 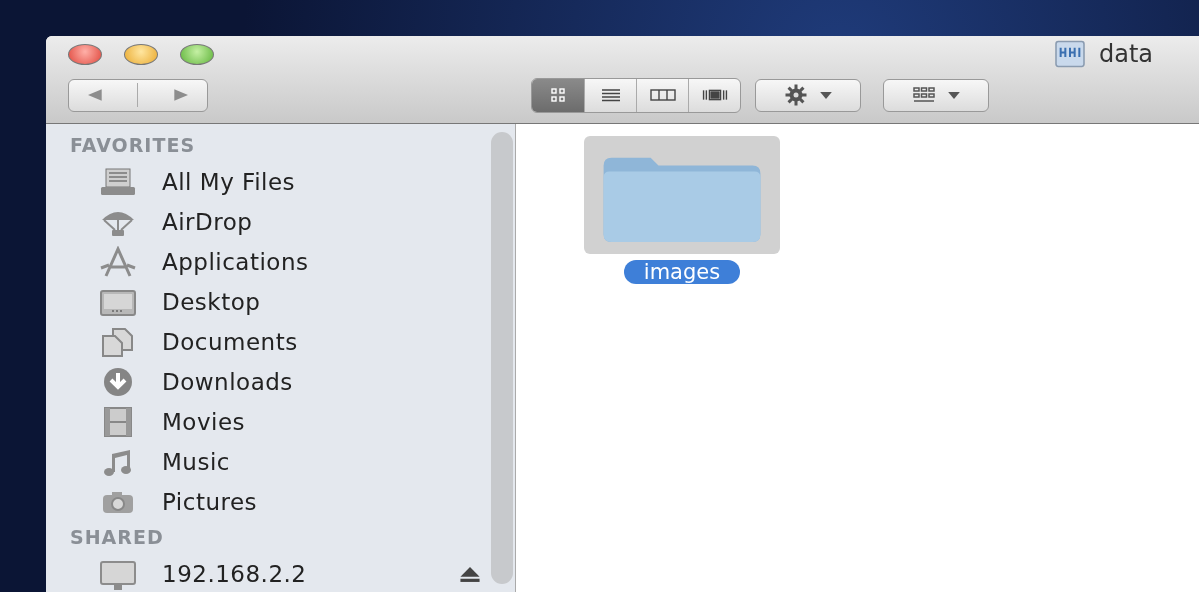 I want to click on columns-icon, so click(x=662, y=95).